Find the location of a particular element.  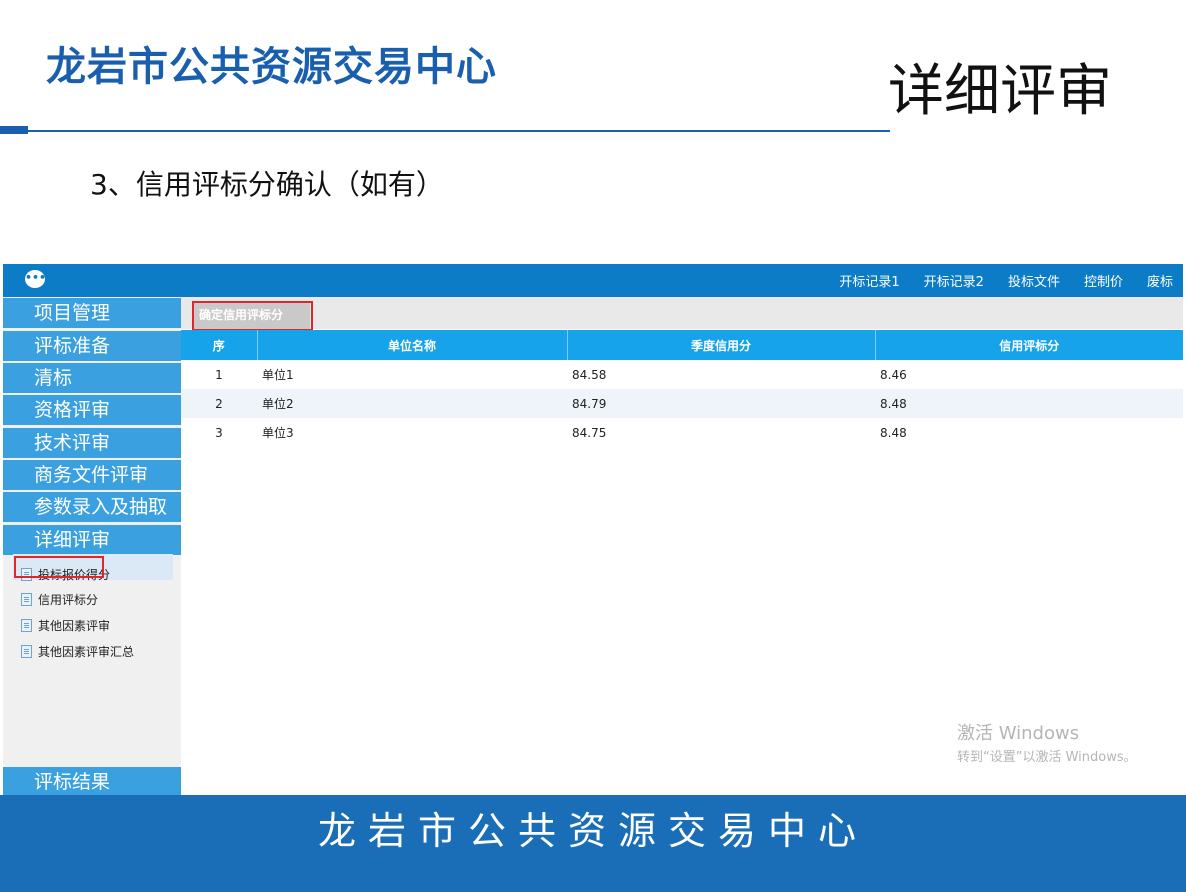

menu-item-project-management: 项目管理 is located at coordinates (92, 313).